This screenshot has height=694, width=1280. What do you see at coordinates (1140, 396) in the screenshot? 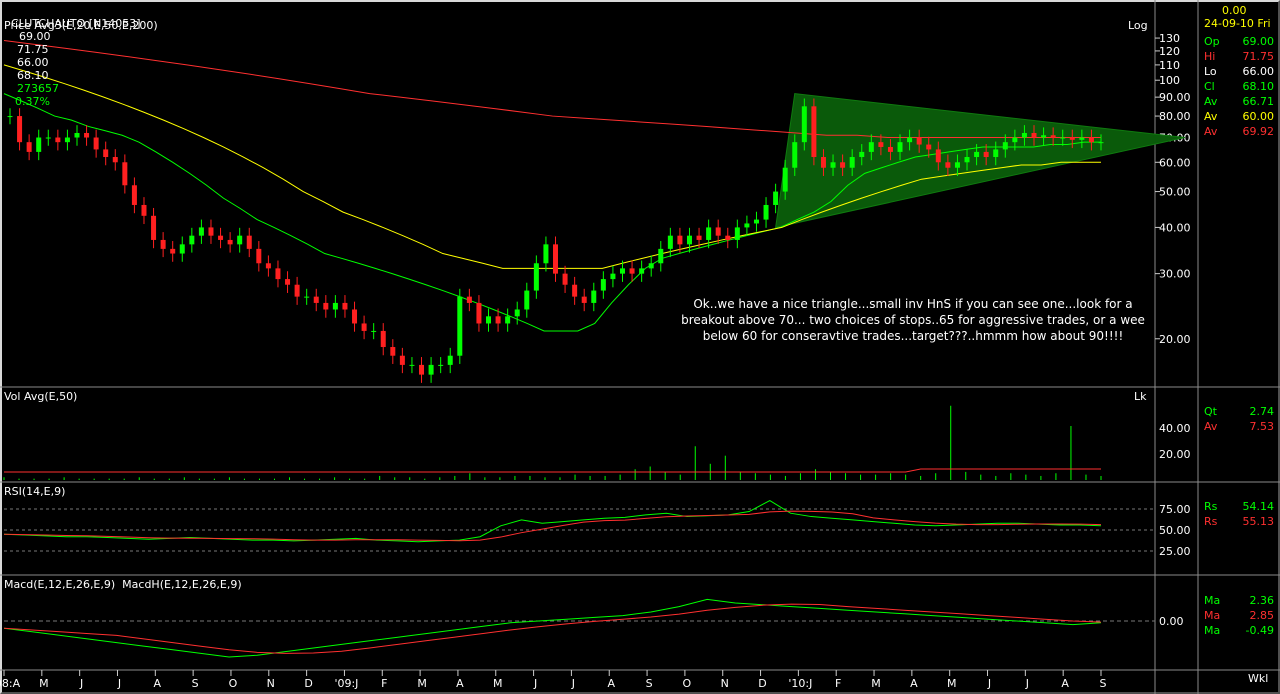
I see `volume-scale-label: Lk` at bounding box center [1140, 396].